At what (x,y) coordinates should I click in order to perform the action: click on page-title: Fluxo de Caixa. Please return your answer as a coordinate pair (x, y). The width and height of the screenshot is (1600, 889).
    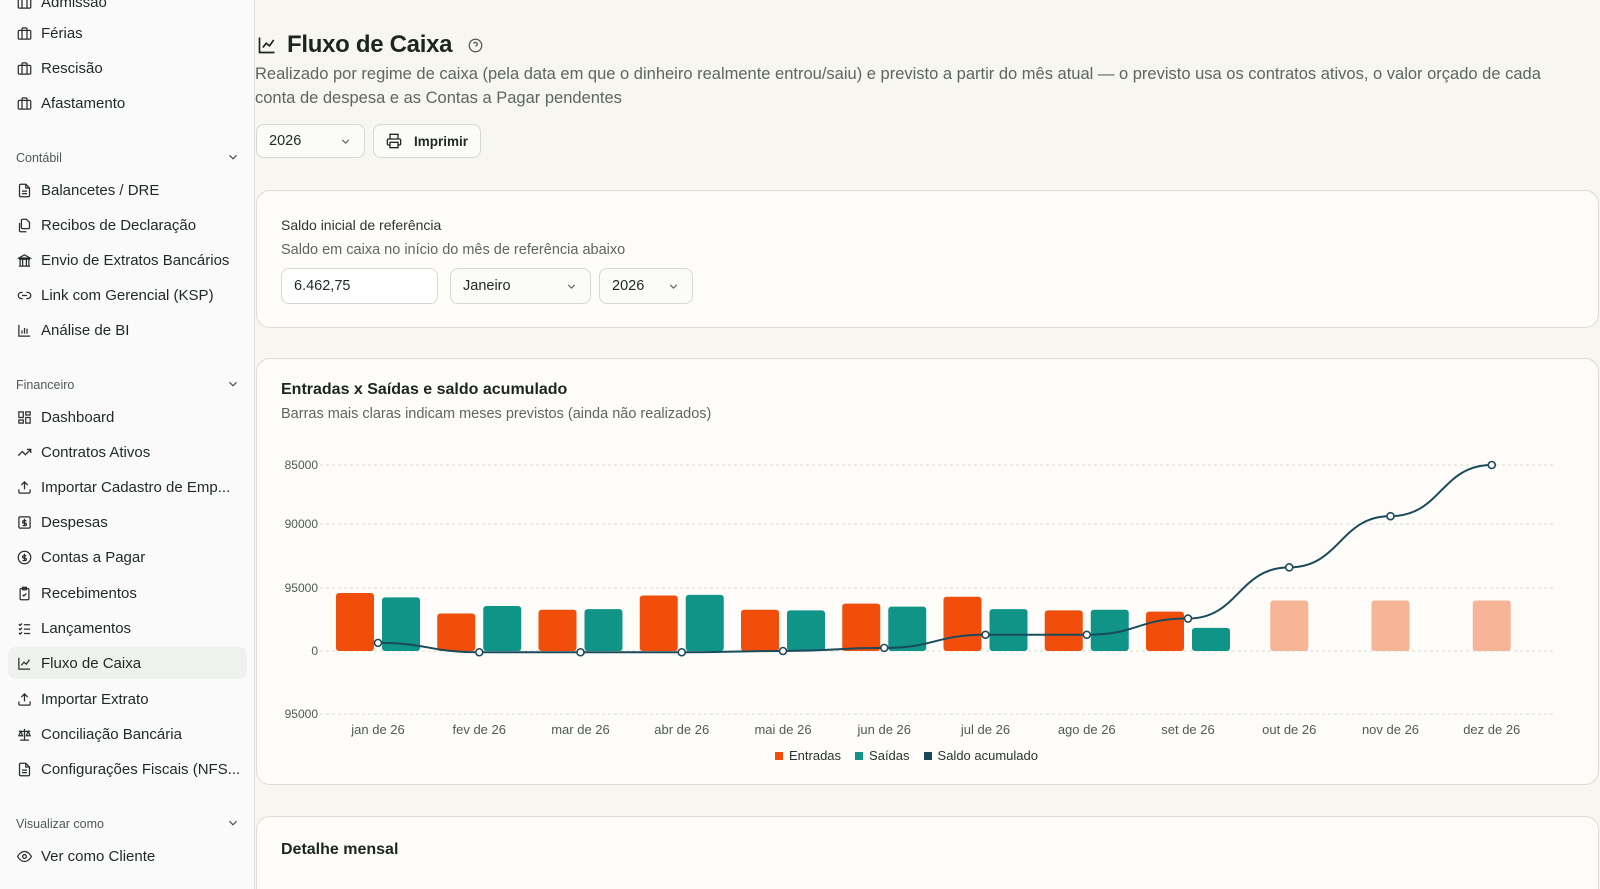
    Looking at the image, I should click on (370, 44).